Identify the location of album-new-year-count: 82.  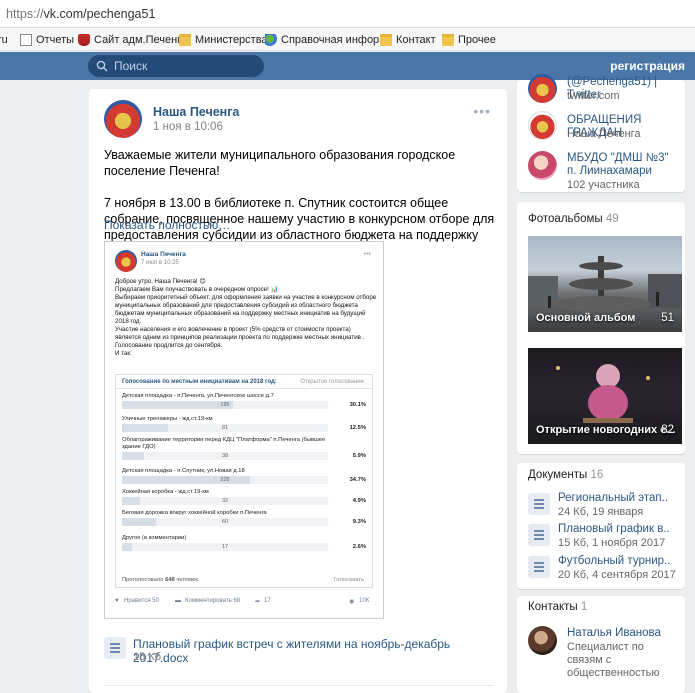
(667, 430).